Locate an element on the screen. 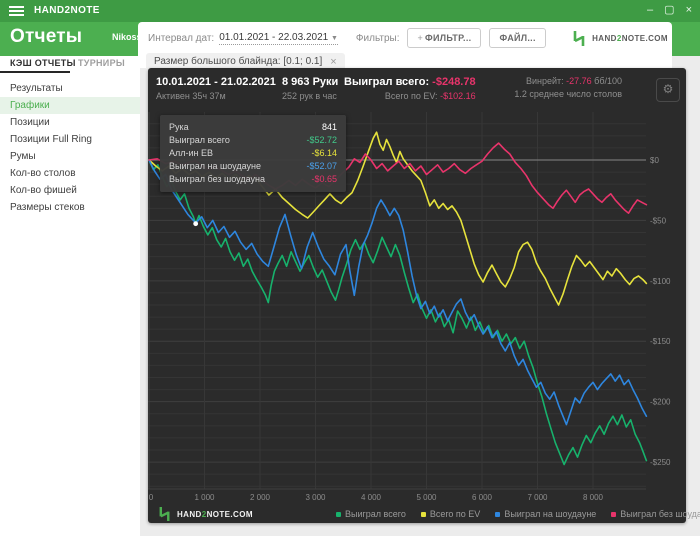 The image size is (700, 536). svg-text: 1 000 is located at coordinates (204, 497).